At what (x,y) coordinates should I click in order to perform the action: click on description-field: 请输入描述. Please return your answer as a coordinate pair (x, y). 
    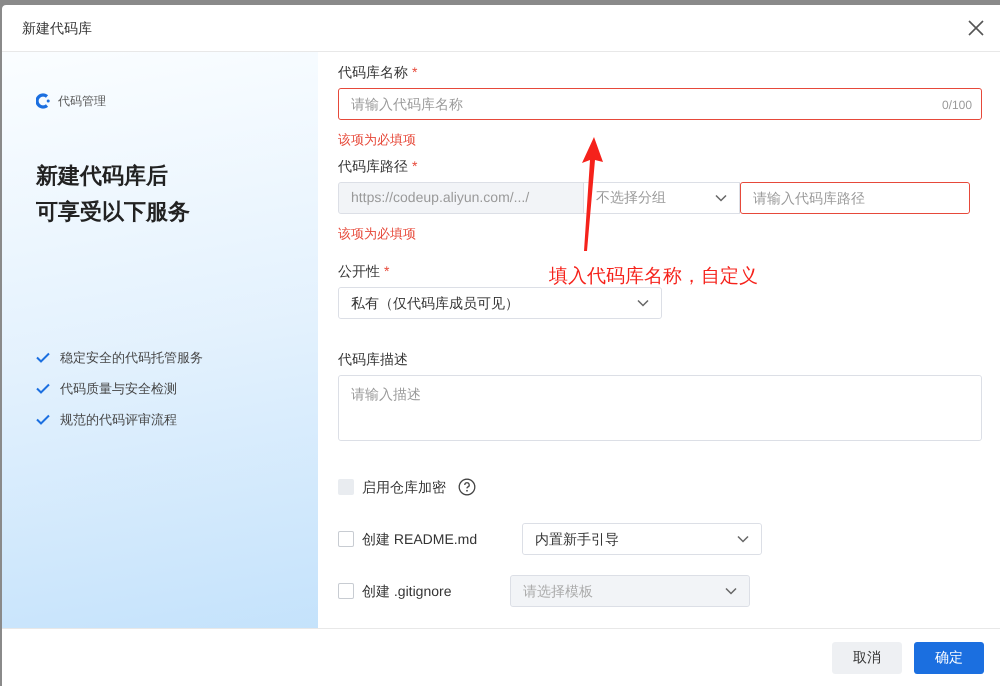
    Looking at the image, I should click on (660, 408).